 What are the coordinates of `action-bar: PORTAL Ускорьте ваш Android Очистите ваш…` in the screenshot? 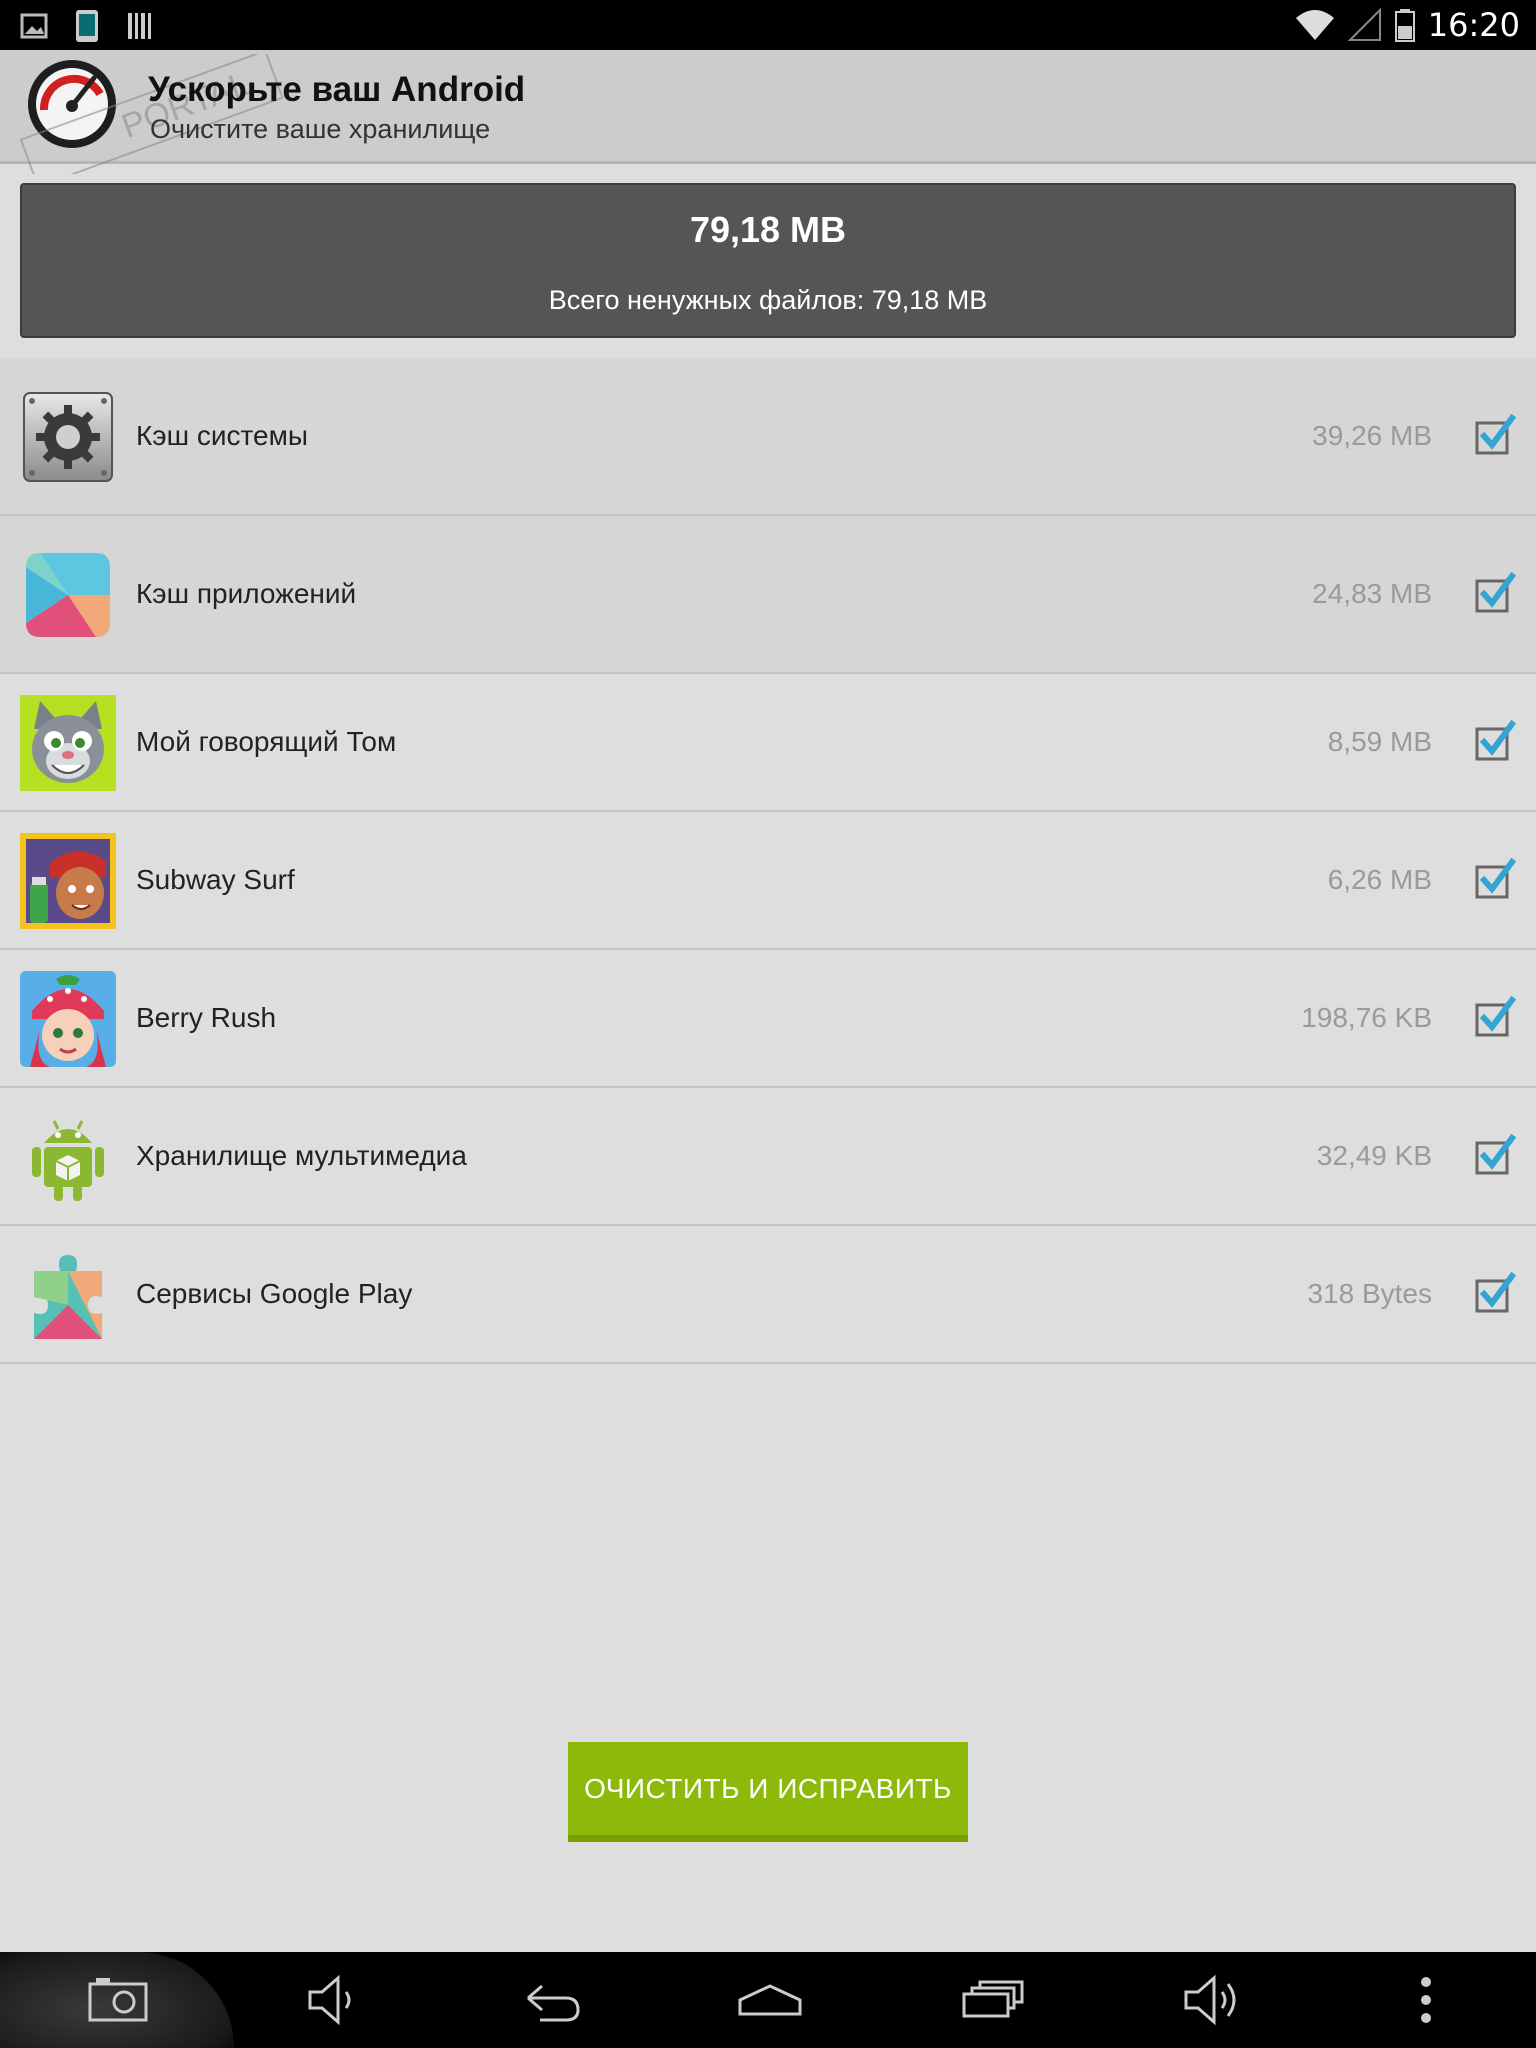 It's located at (768, 112).